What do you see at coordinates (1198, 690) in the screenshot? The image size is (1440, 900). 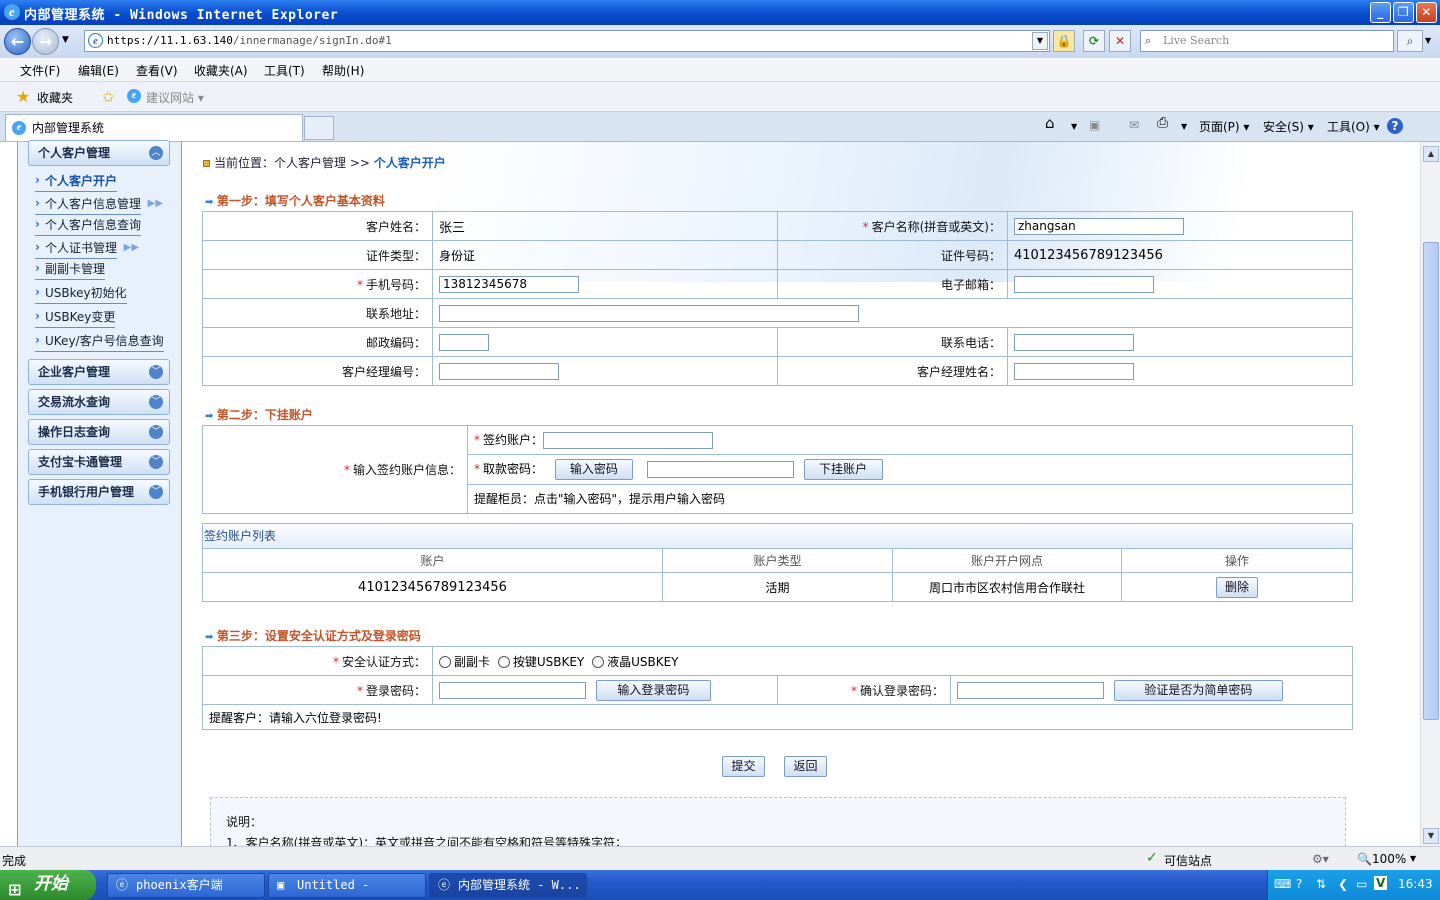 I see `check-simple-pwd-button: 验证是否为简单密码` at bounding box center [1198, 690].